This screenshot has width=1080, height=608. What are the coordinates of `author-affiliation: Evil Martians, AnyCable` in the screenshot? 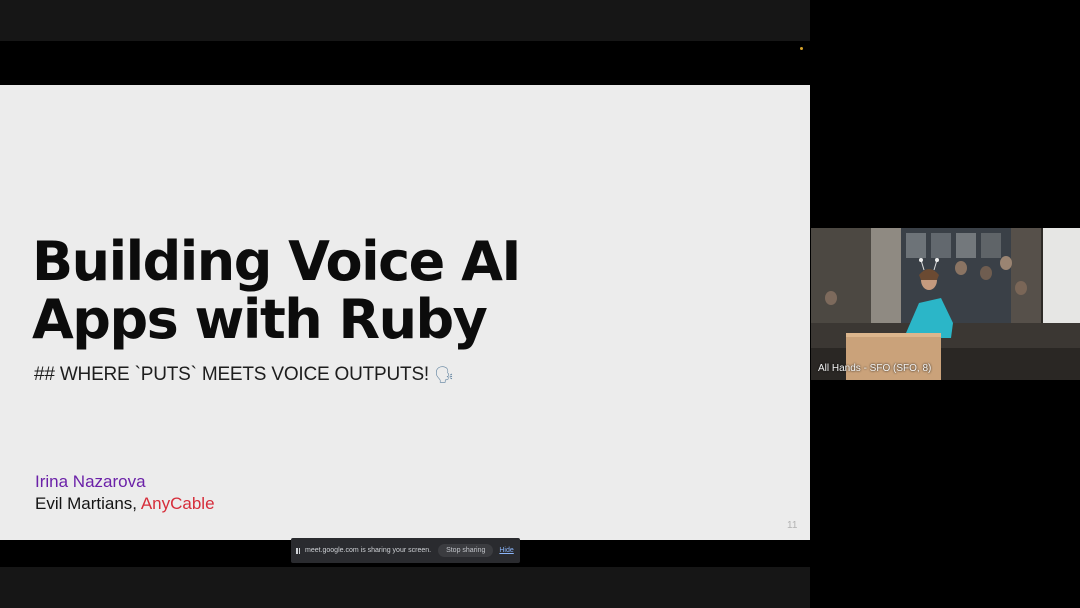 It's located at (125, 504).